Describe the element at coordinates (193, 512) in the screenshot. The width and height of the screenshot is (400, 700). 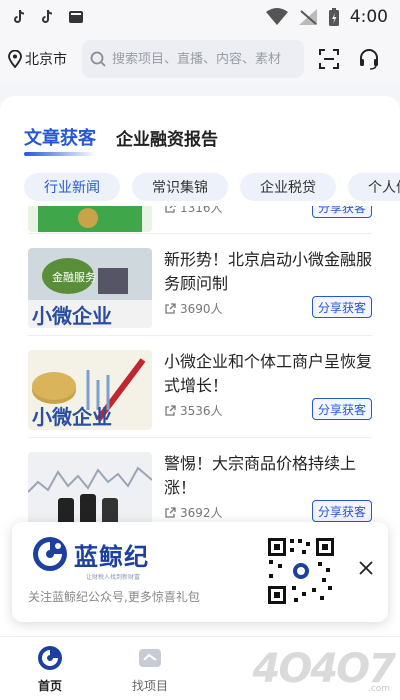
I see `article-views: 3692人` at that location.